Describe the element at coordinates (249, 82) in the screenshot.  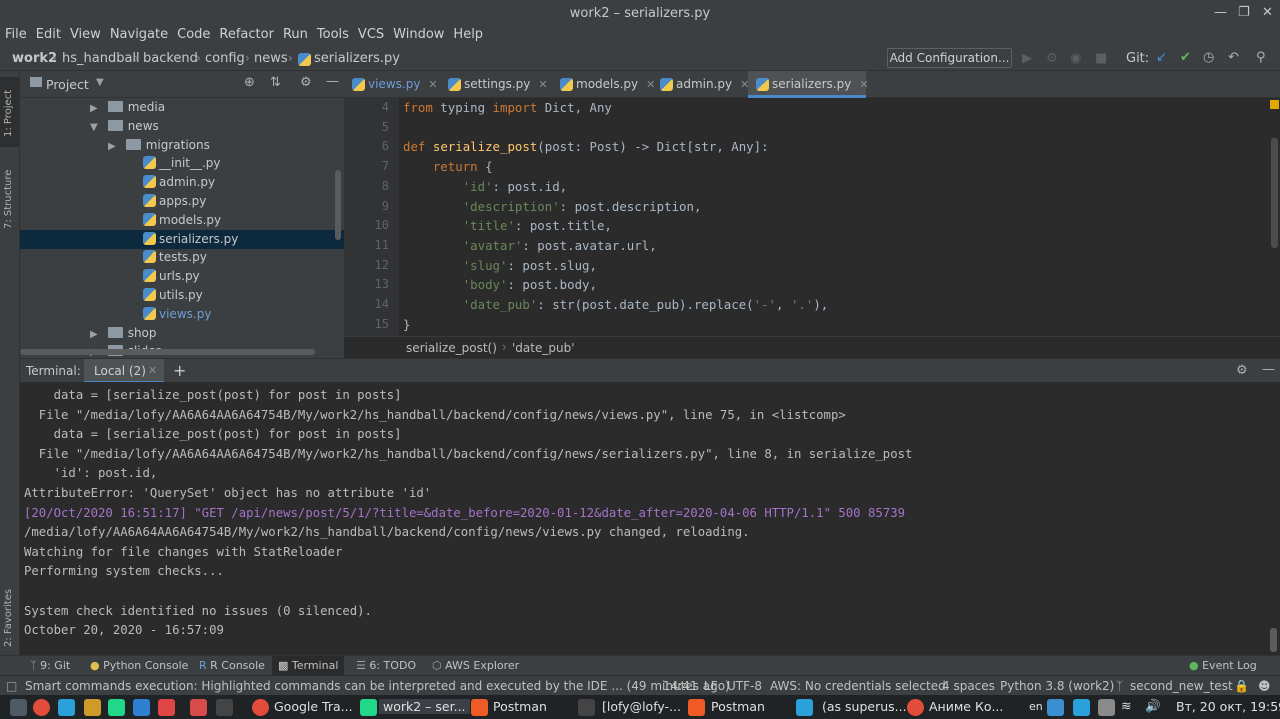
I see `locate-icon: ⊕` at that location.